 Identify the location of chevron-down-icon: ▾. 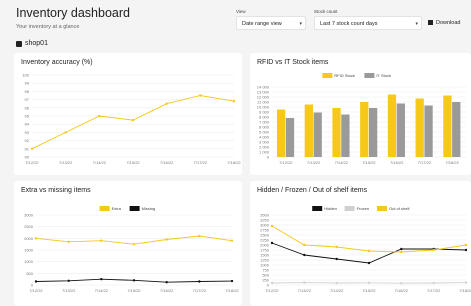
(300, 24).